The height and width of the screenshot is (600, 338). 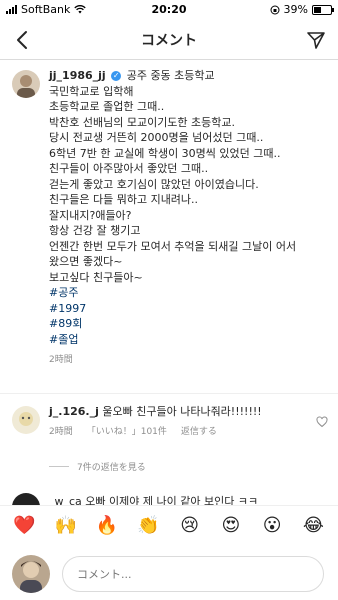 I want to click on view-replies-label: 7件の返信を見る, so click(x=111, y=468).